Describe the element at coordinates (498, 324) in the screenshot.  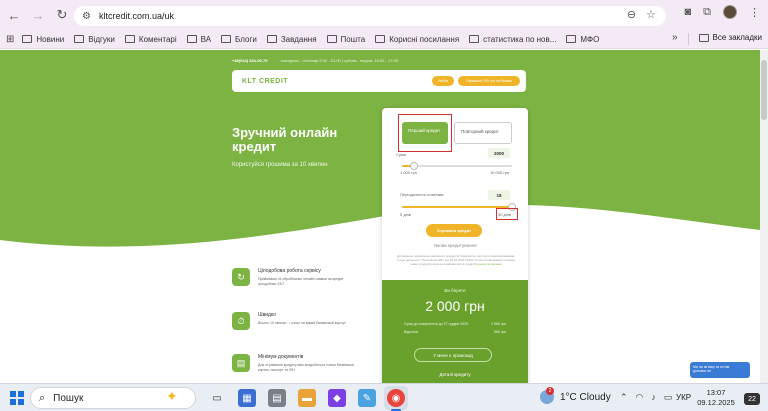
I see `summary-row-value: 2 568 грн` at that location.